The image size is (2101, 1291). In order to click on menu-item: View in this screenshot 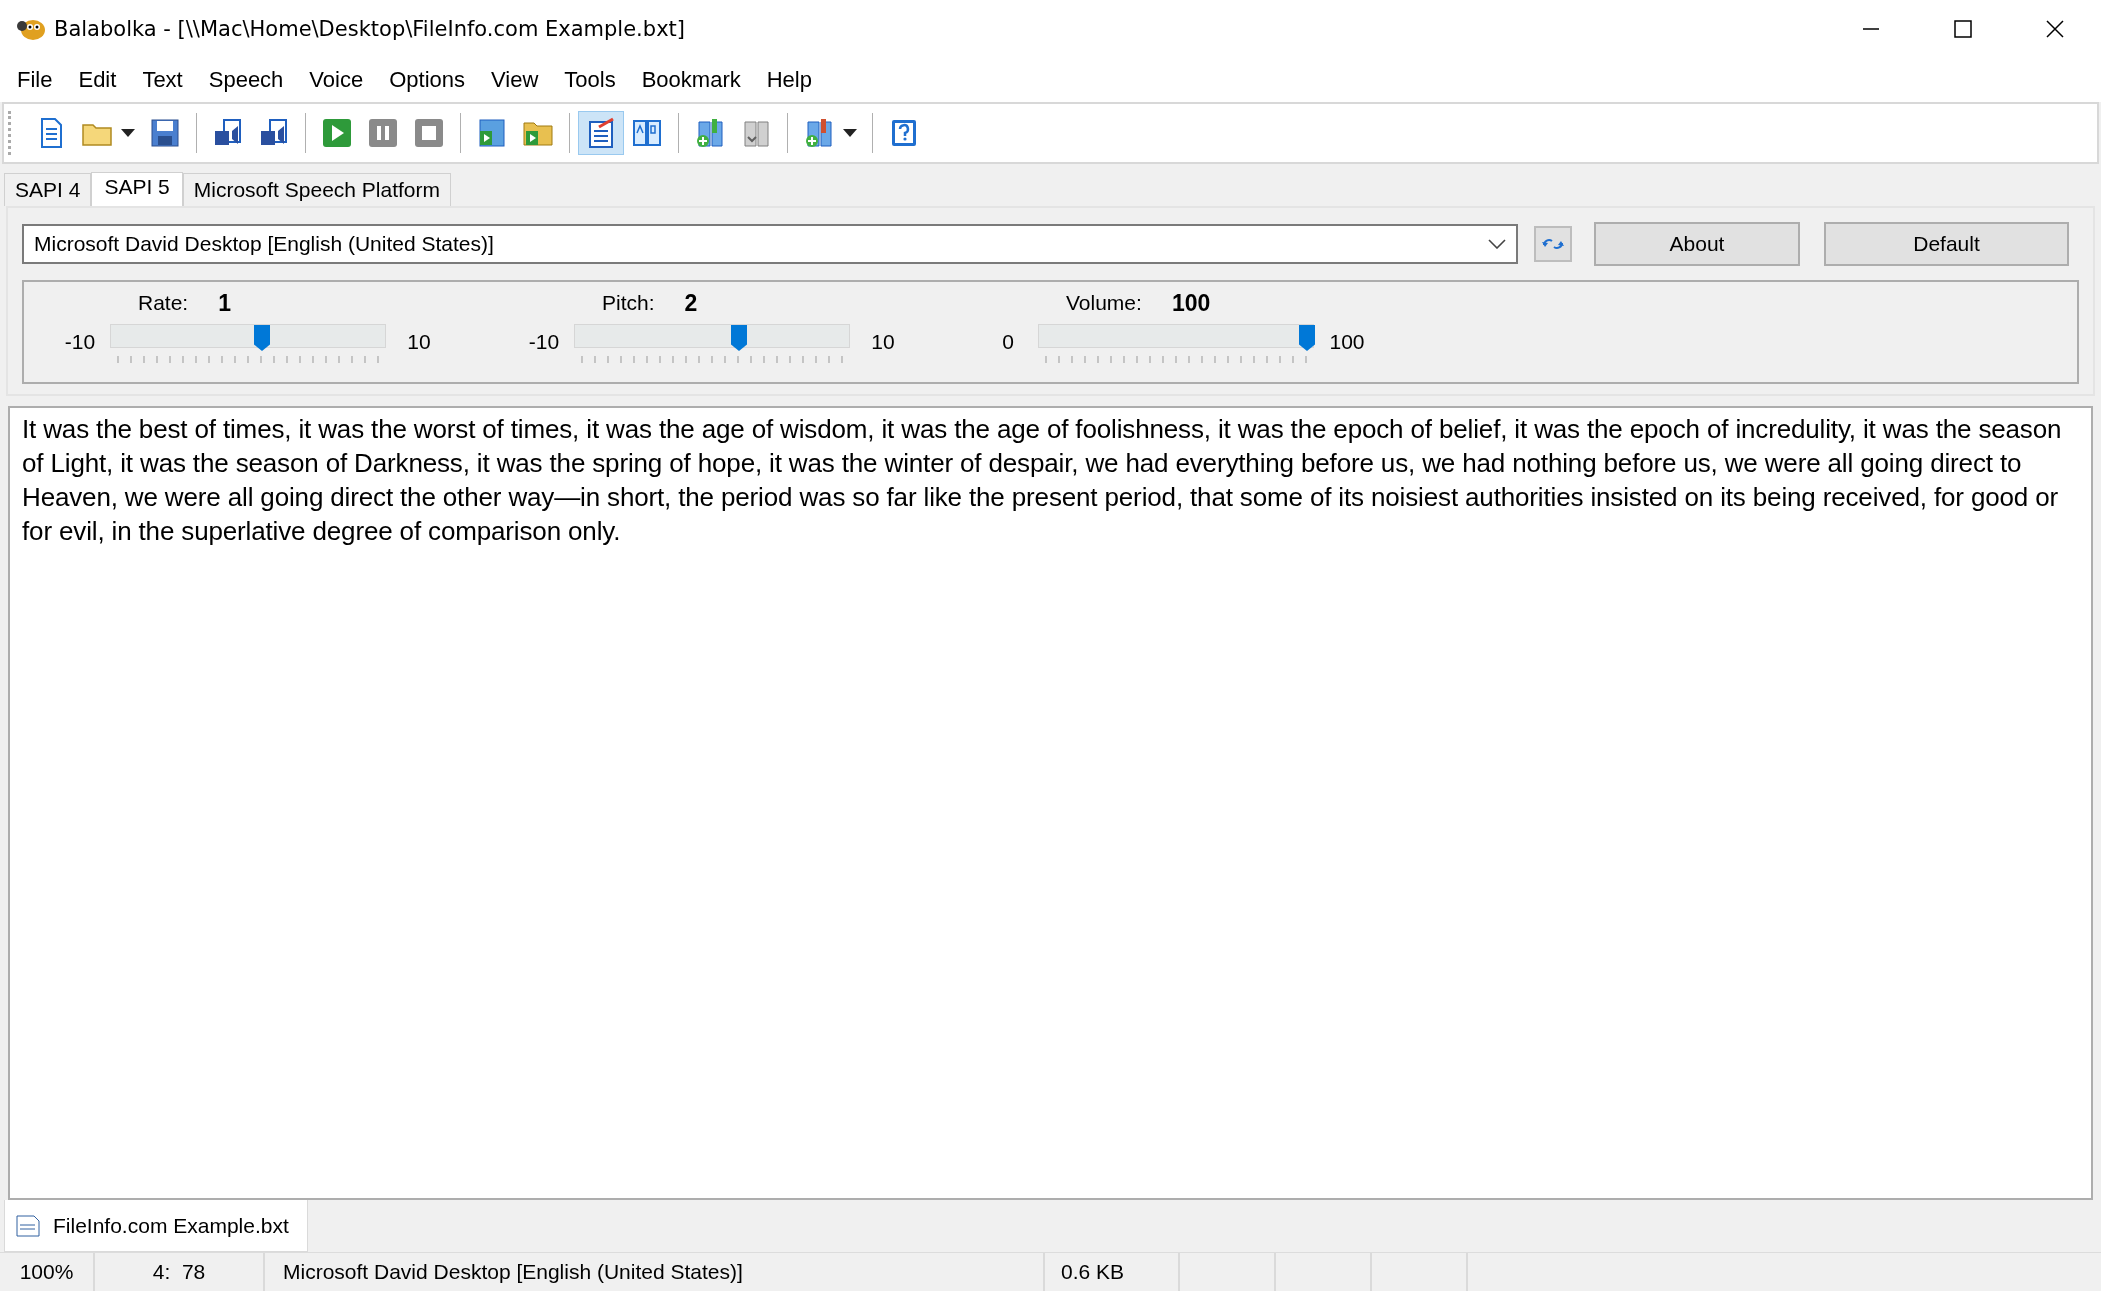, I will do `click(515, 80)`.